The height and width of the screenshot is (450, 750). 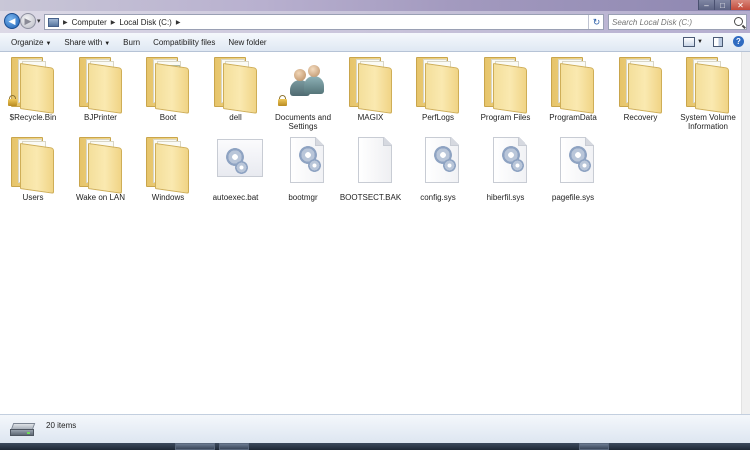 I want to click on forward-button: ▶, so click(x=28, y=21).